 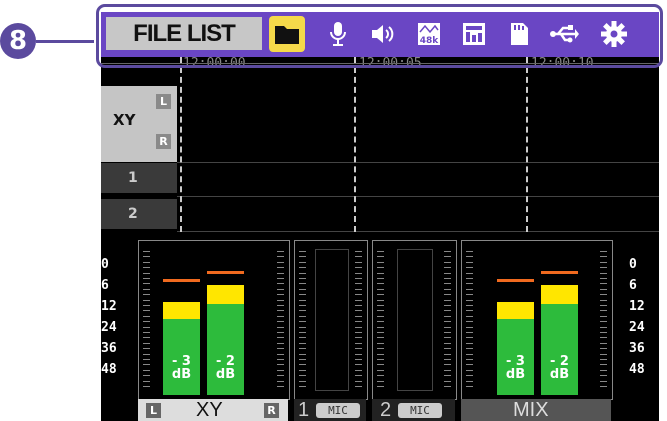 What do you see at coordinates (181, 280) in the screenshot?
I see `peak-hold-left` at bounding box center [181, 280].